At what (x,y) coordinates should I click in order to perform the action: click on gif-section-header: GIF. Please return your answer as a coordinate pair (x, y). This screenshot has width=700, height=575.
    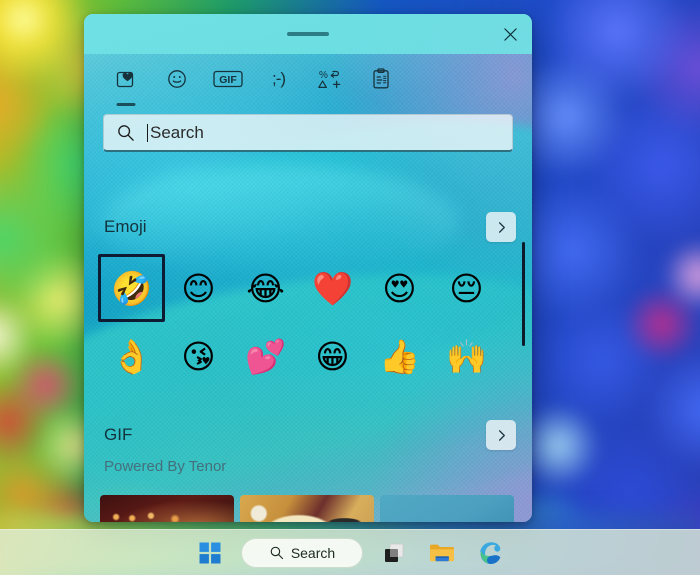
    Looking at the image, I should click on (308, 435).